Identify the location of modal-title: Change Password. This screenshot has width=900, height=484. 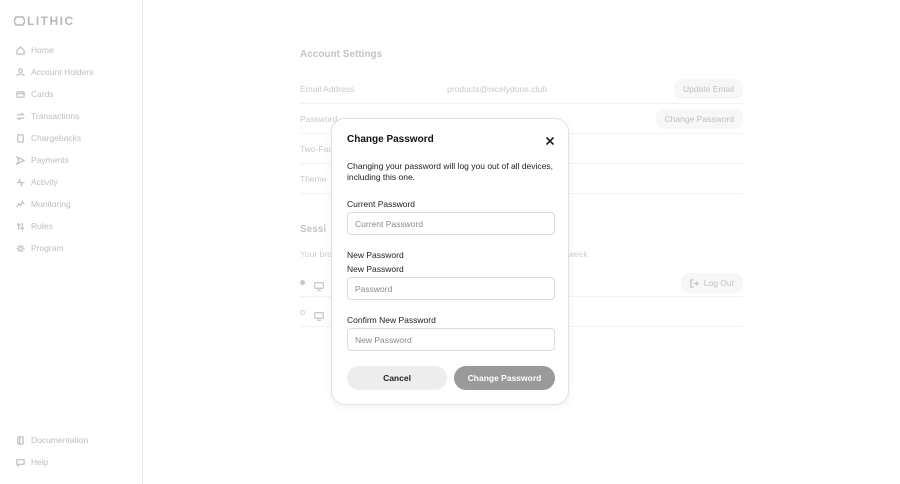
(390, 139).